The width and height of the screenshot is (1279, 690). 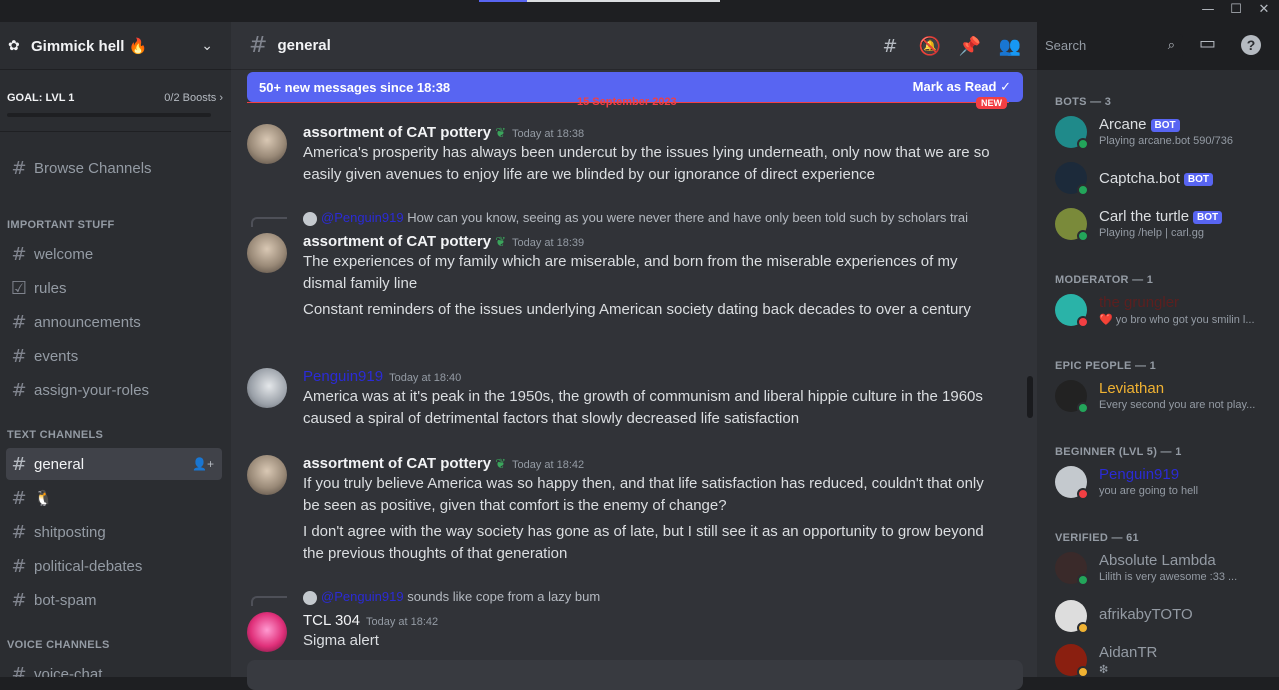 What do you see at coordinates (1010, 46) in the screenshot?
I see `member-list-icon: 👥` at bounding box center [1010, 46].